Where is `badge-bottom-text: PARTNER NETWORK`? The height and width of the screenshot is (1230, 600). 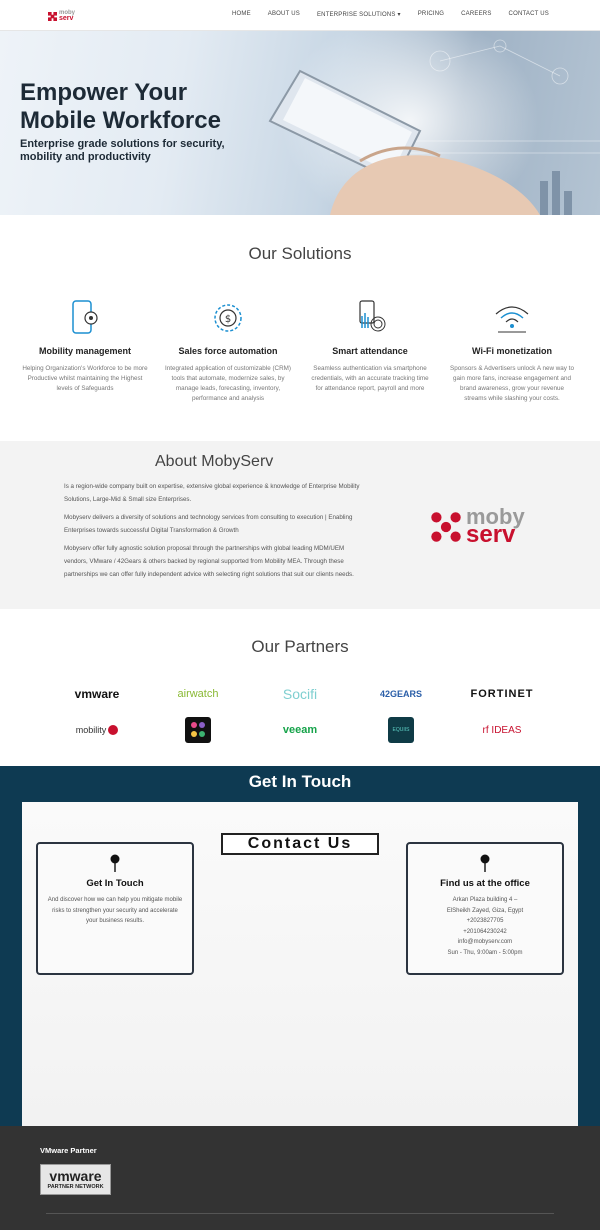 badge-bottom-text: PARTNER NETWORK is located at coordinates (75, 1187).